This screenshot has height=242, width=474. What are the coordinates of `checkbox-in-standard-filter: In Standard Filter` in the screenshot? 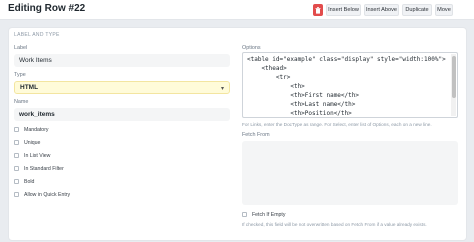 It's located at (39, 168).